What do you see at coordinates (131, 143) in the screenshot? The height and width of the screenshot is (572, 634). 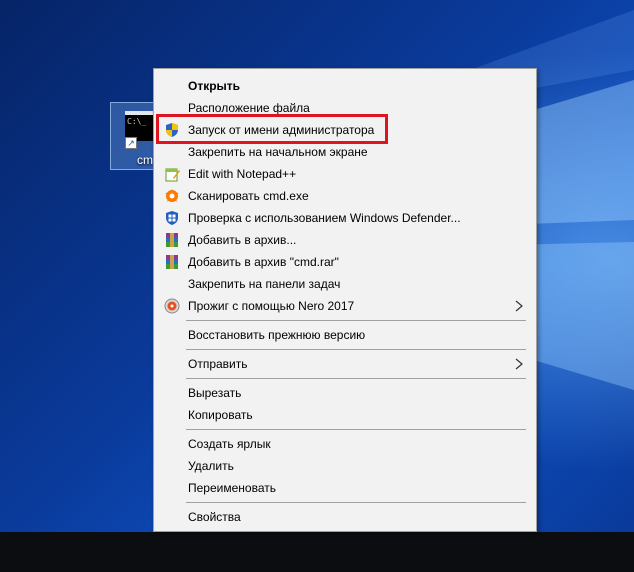 I see `shortcut-arrow-icon: ↗` at bounding box center [131, 143].